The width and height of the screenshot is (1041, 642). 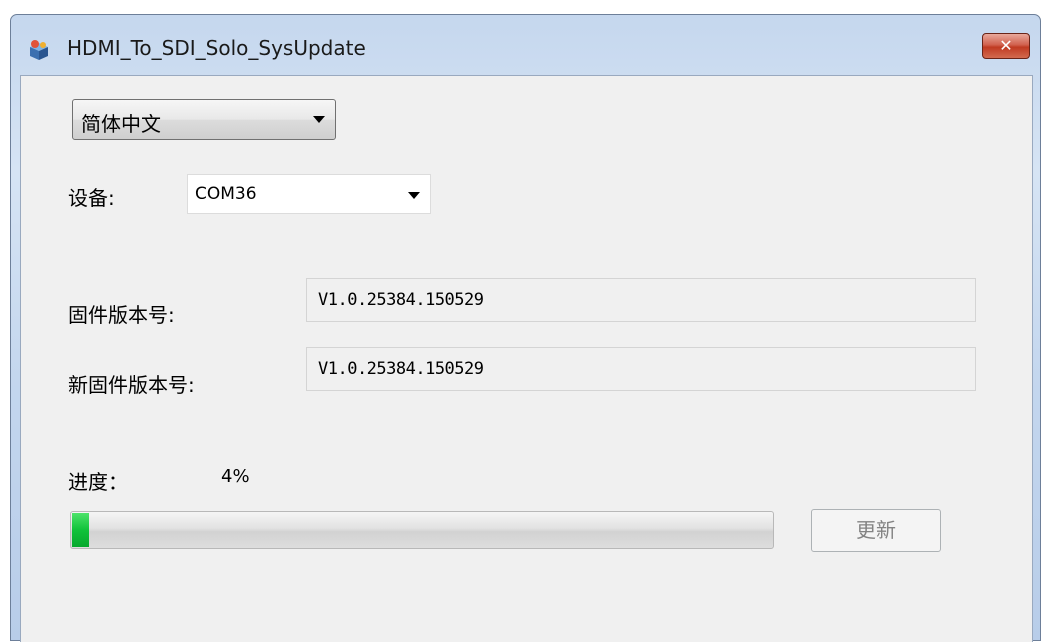 What do you see at coordinates (1006, 46) in the screenshot?
I see `close-button: ✕` at bounding box center [1006, 46].